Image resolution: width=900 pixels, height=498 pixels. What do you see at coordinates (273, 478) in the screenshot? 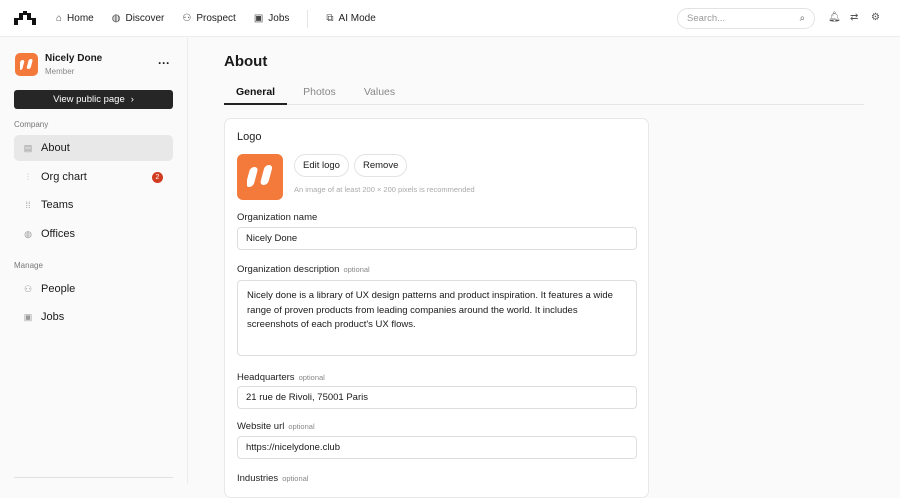
I see `industries-label: Industries optional` at bounding box center [273, 478].